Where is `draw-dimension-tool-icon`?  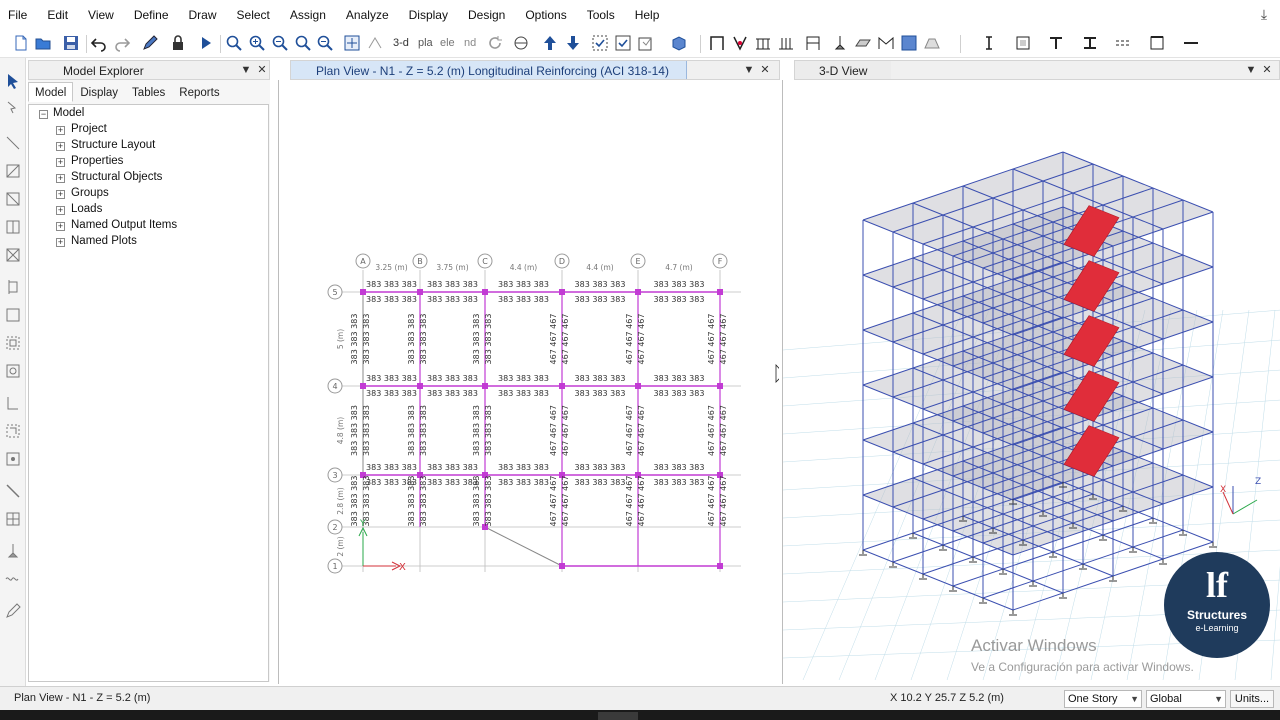
draw-dimension-tool-icon is located at coordinates (13, 459).